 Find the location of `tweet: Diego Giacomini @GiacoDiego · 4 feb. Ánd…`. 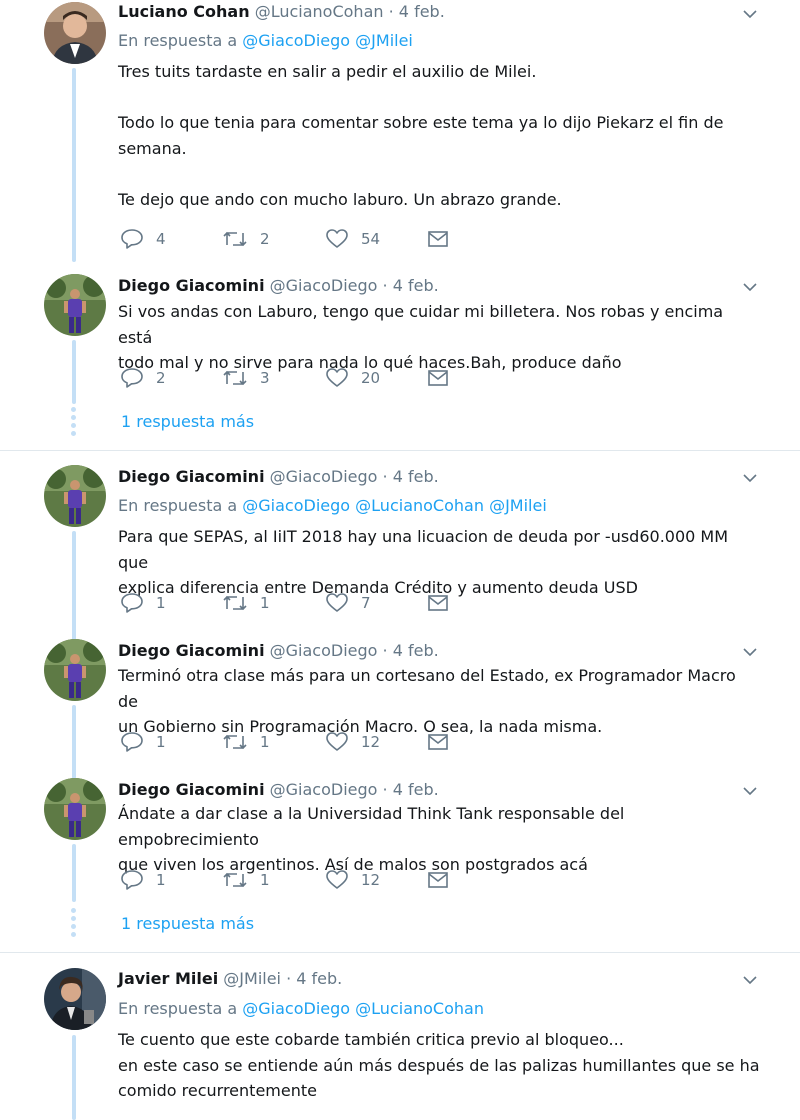

tweet: Diego Giacomini @GiacoDiego · 4 feb. Ánd… is located at coordinates (400, 840).